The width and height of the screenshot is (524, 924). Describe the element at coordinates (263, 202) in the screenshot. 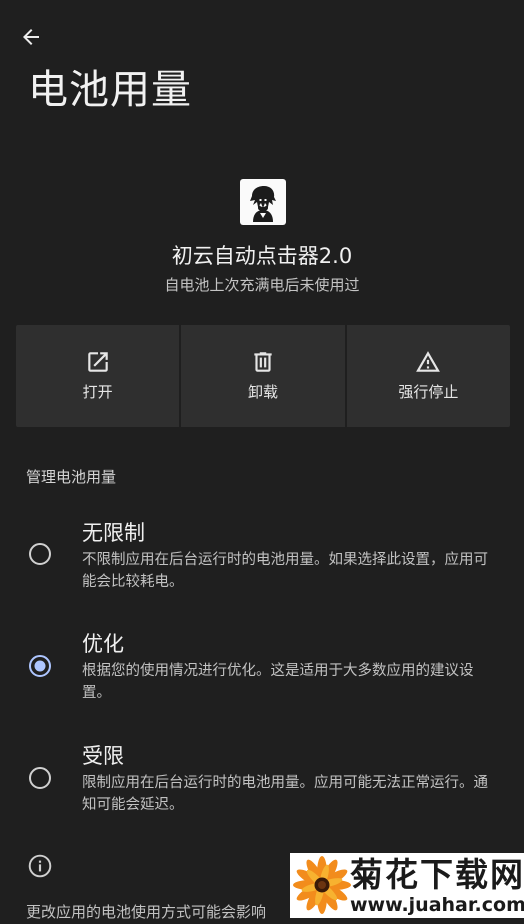

I see `app-avatar-icon` at that location.